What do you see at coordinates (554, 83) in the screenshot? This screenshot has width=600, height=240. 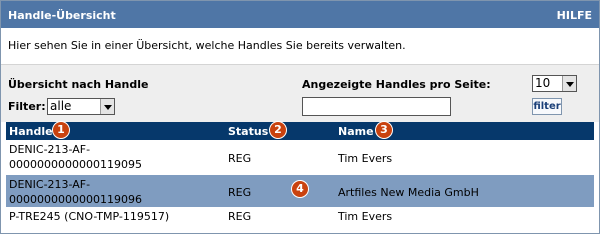 I see `per-page-select: 10` at bounding box center [554, 83].